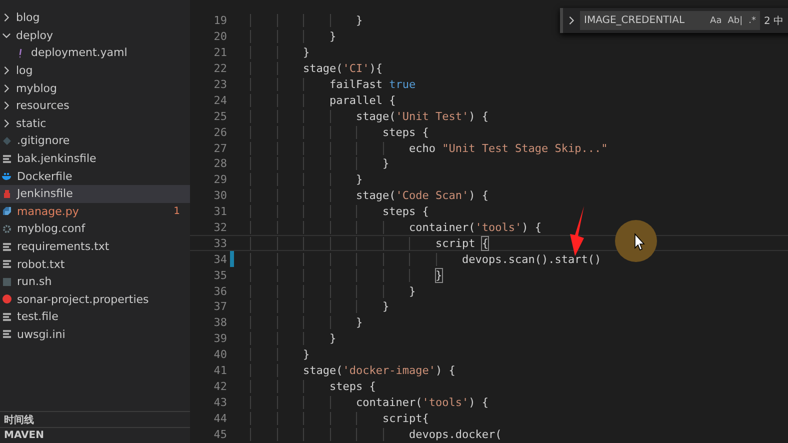 The width and height of the screenshot is (788, 443). Describe the element at coordinates (752, 21) in the screenshot. I see `search-option-toggle: .*` at that location.